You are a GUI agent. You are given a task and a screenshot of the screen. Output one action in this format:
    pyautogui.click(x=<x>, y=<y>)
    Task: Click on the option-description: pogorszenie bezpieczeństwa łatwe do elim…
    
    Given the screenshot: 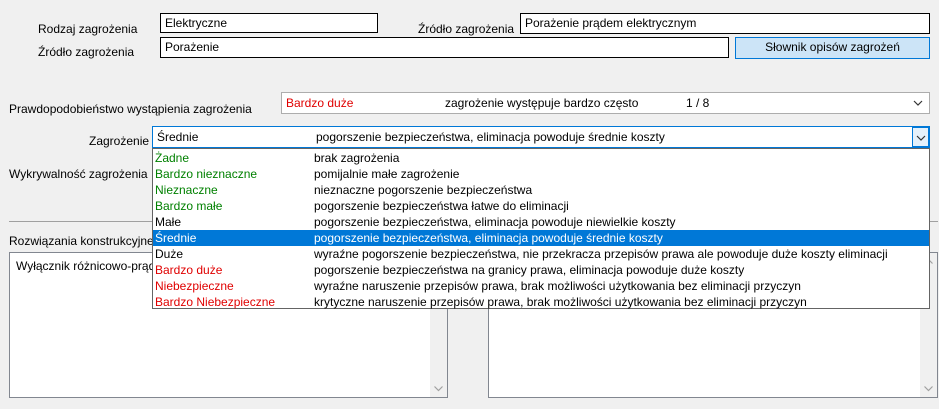 What is the action you would take?
    pyautogui.click(x=441, y=206)
    